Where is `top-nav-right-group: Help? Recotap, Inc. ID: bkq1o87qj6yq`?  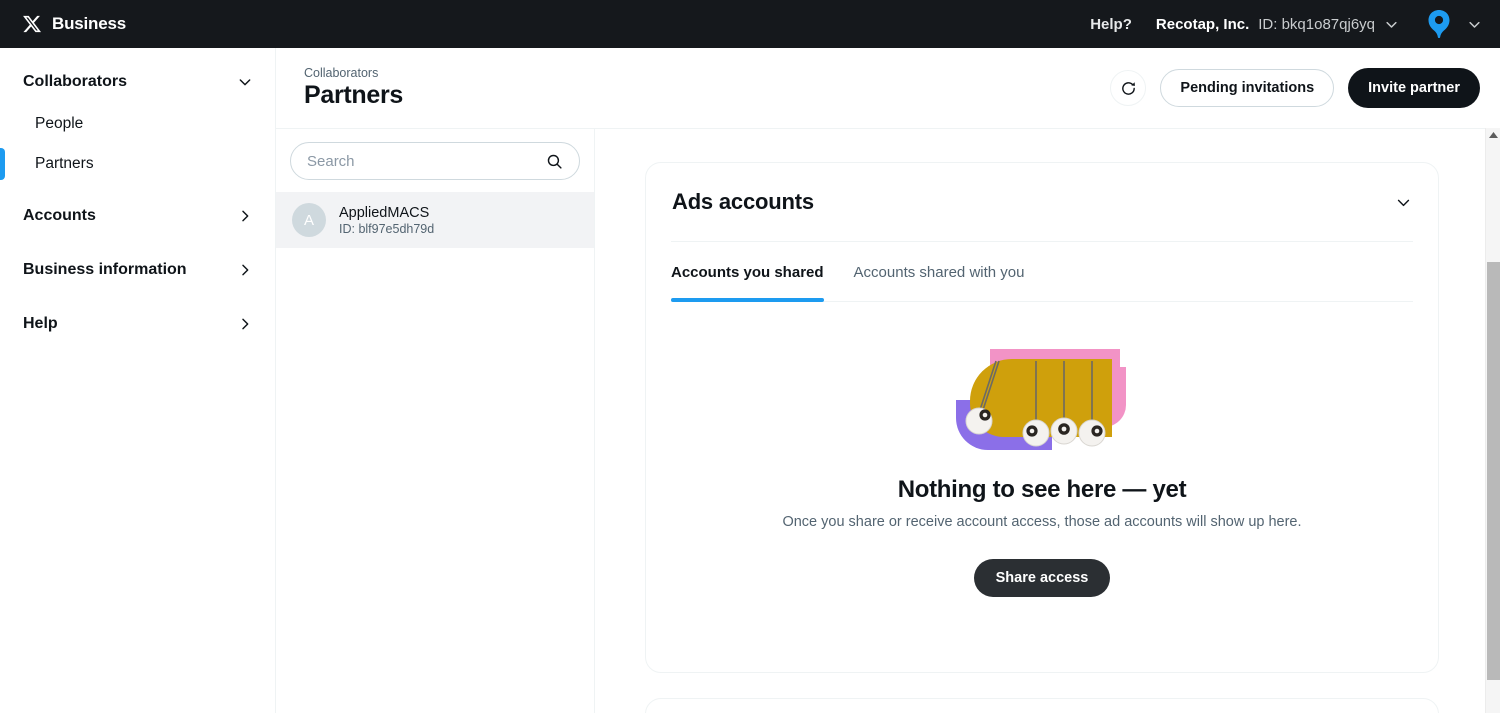 top-nav-right-group: Help? Recotap, Inc. ID: bkq1o87qj6yq is located at coordinates (1286, 24).